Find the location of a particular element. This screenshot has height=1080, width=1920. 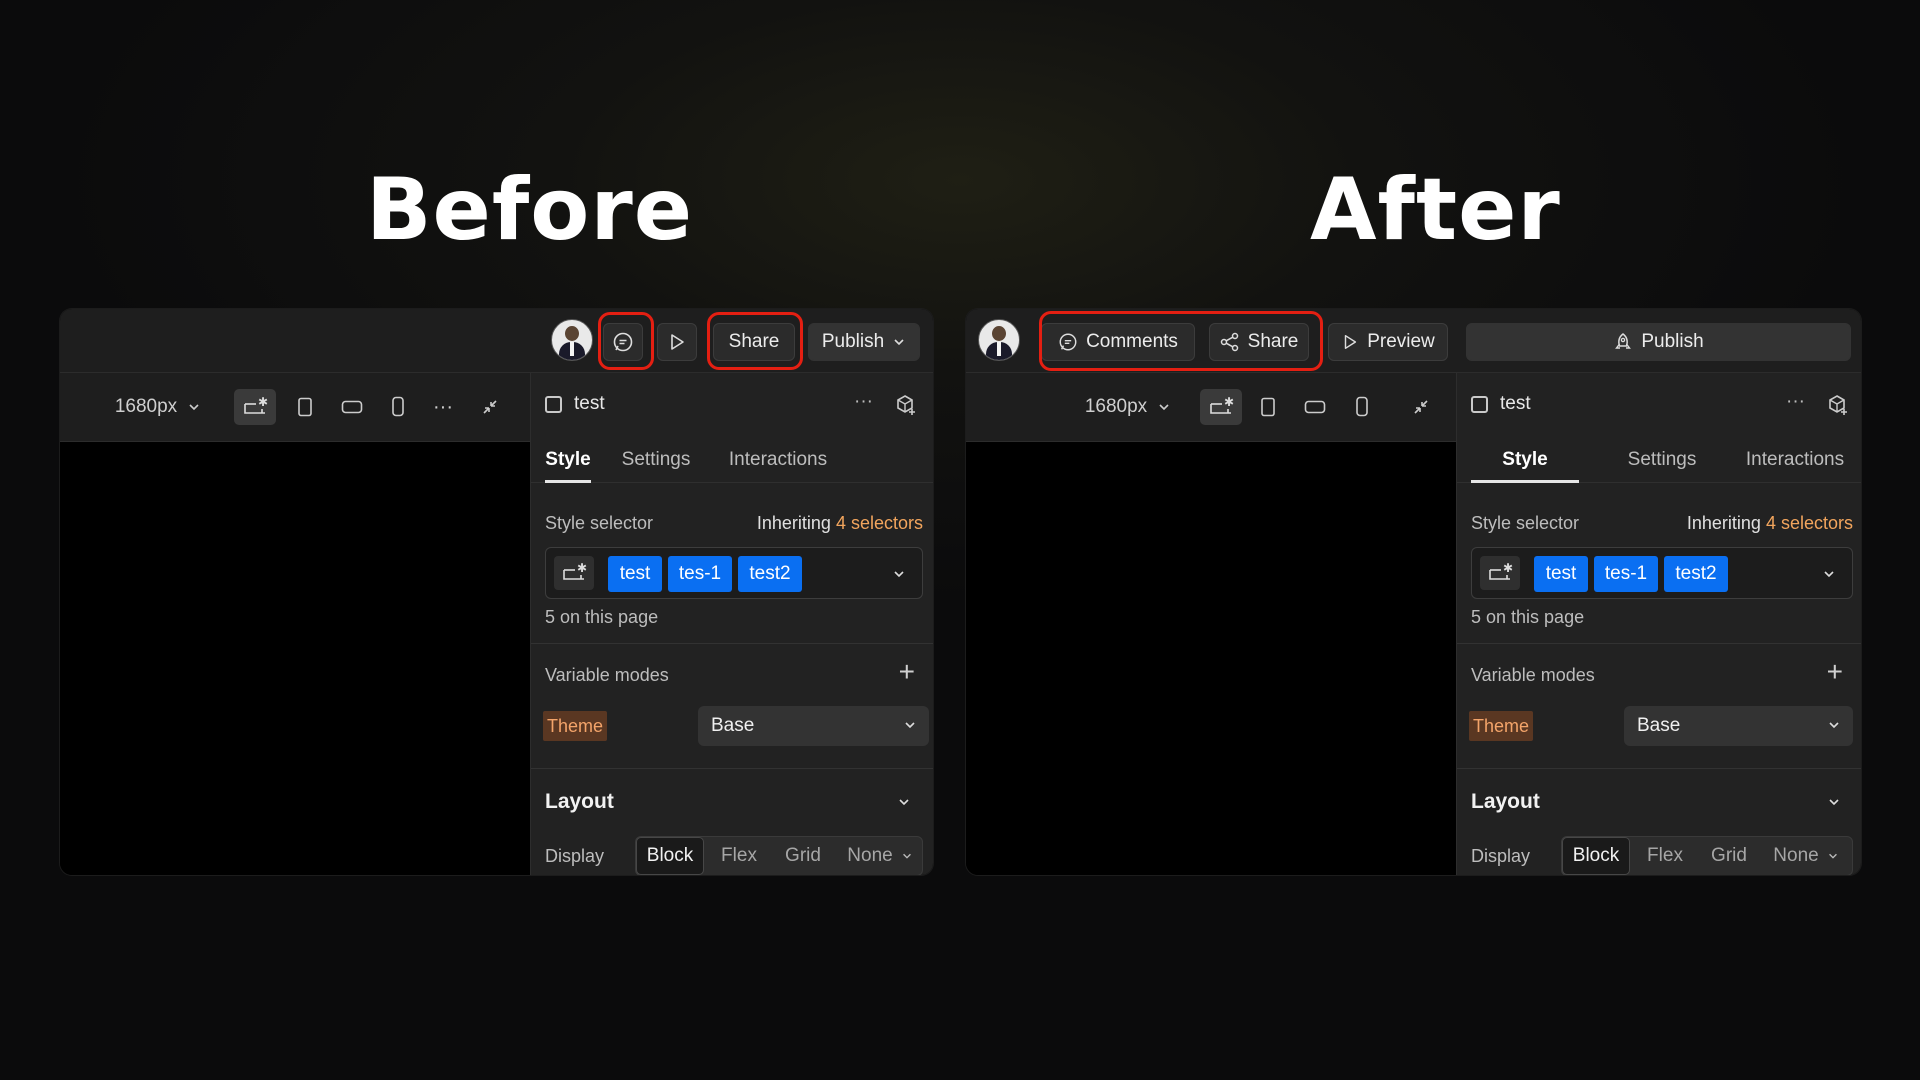

display-none-label: None is located at coordinates (1796, 855).